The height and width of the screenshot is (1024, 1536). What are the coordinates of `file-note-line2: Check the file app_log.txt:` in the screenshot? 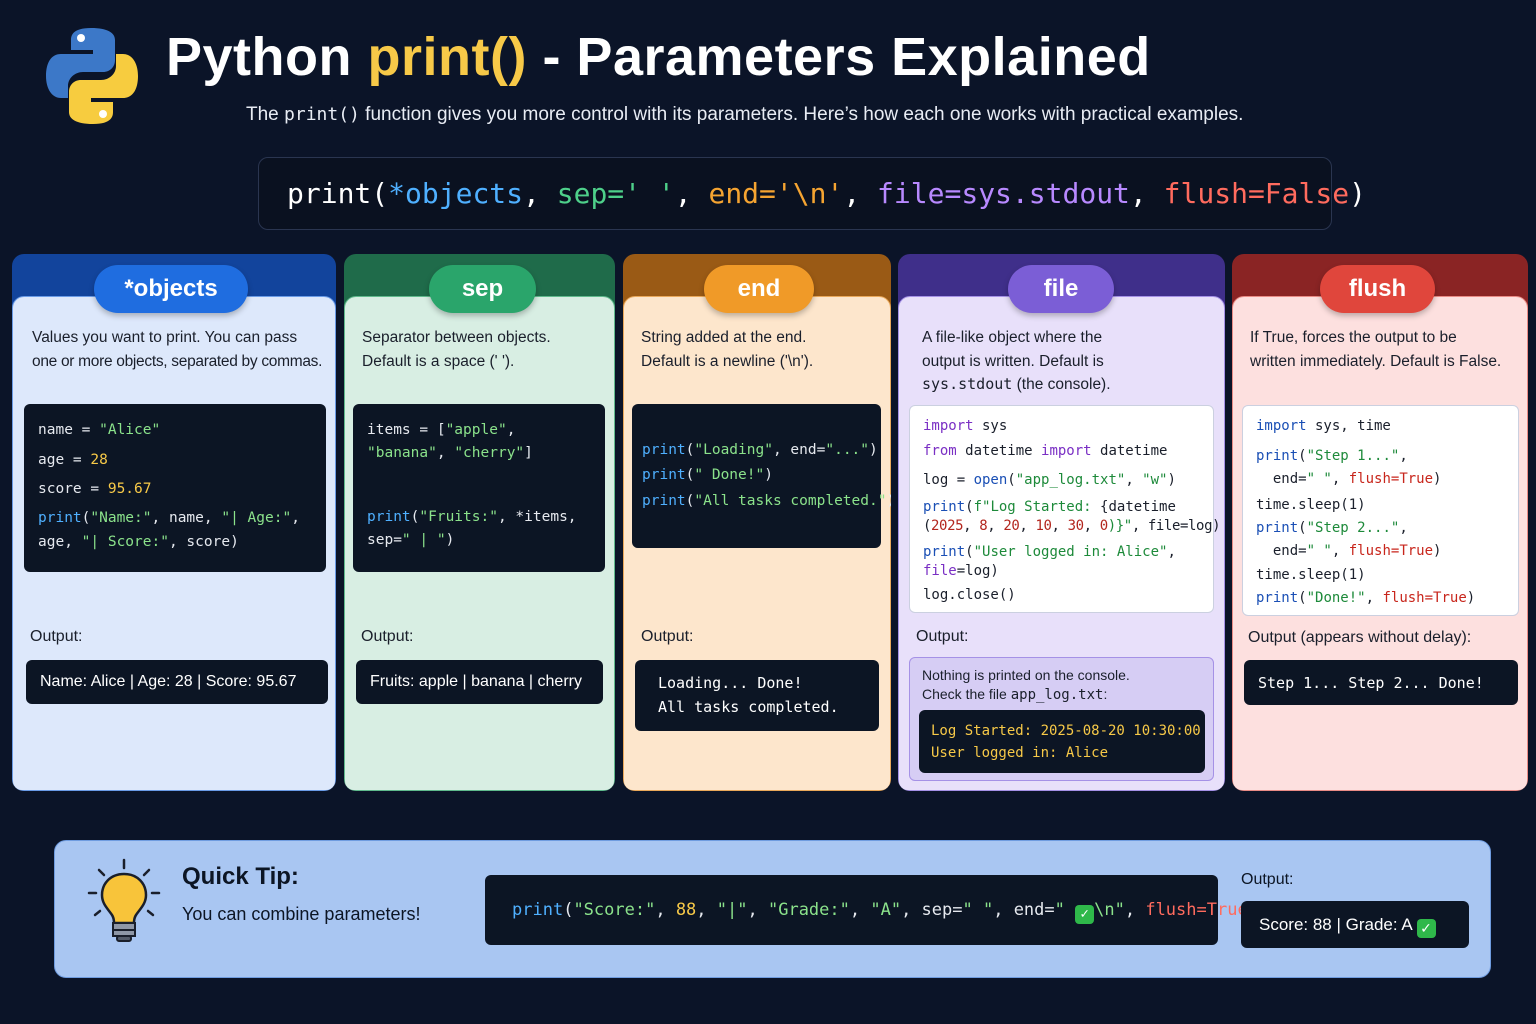 It's located at (1015, 694).